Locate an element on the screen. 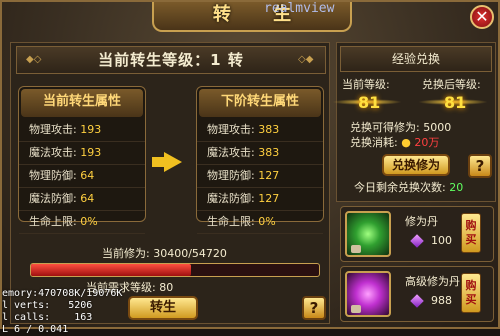  exchange-button-label: 兑换修为 is located at coordinates (415, 165).